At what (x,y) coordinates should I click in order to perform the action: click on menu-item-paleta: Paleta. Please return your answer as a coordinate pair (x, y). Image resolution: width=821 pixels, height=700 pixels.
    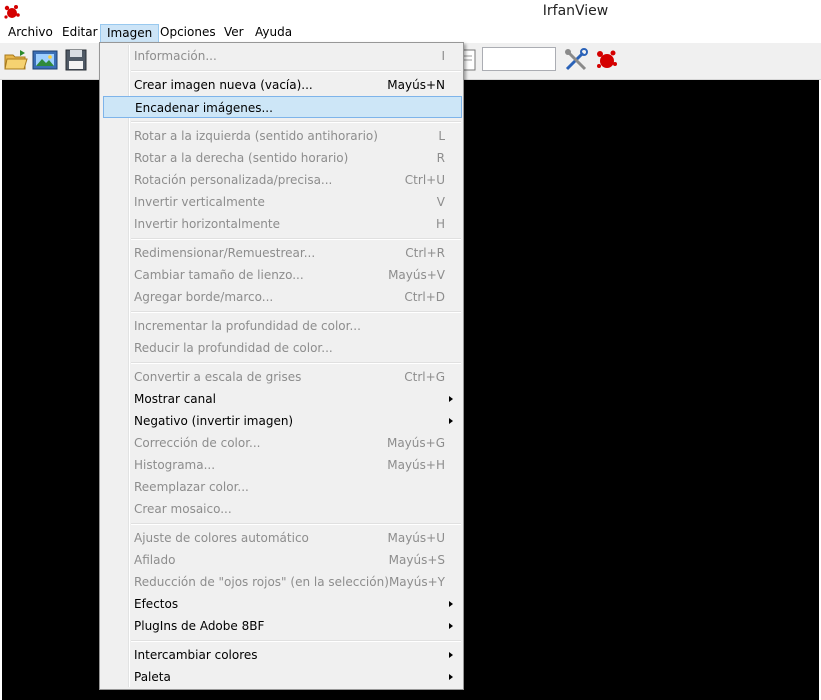
    Looking at the image, I should click on (281, 677).